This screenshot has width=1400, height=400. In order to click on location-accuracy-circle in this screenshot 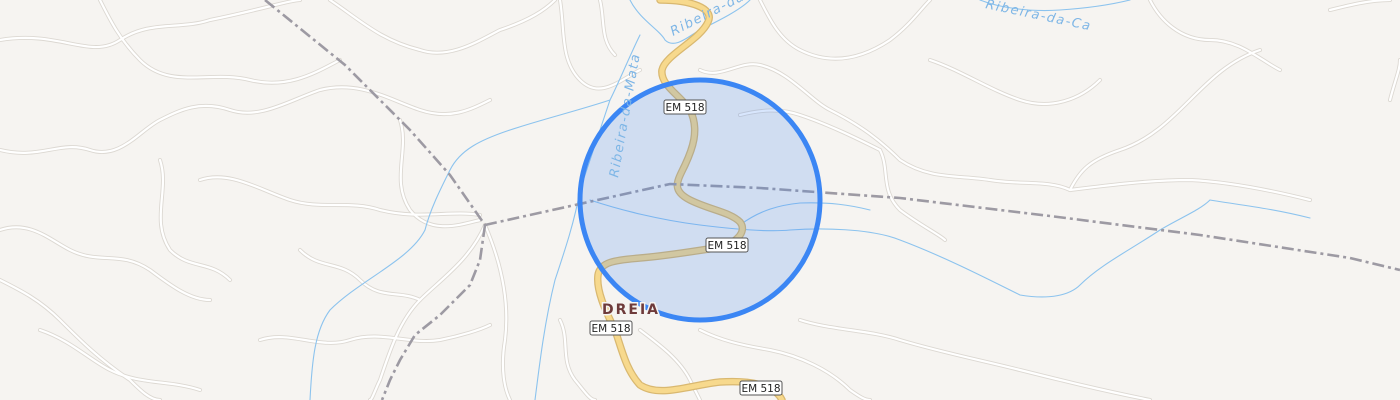, I will do `click(700, 200)`.